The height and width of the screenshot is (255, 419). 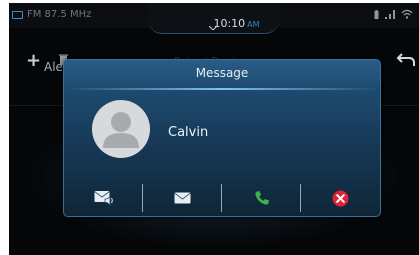 I want to click on read-message-button, so click(x=103, y=198).